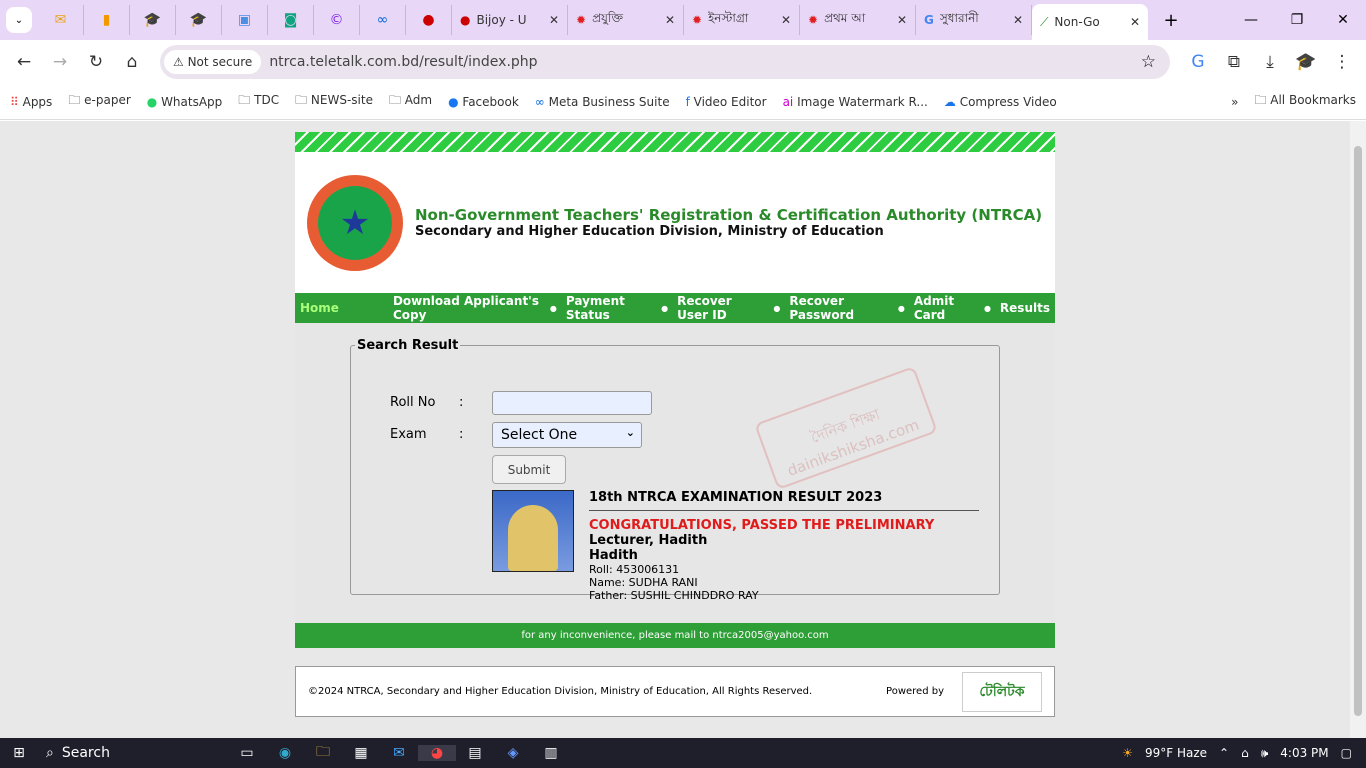  I want to click on weather-icon: ☀, so click(1127, 753).